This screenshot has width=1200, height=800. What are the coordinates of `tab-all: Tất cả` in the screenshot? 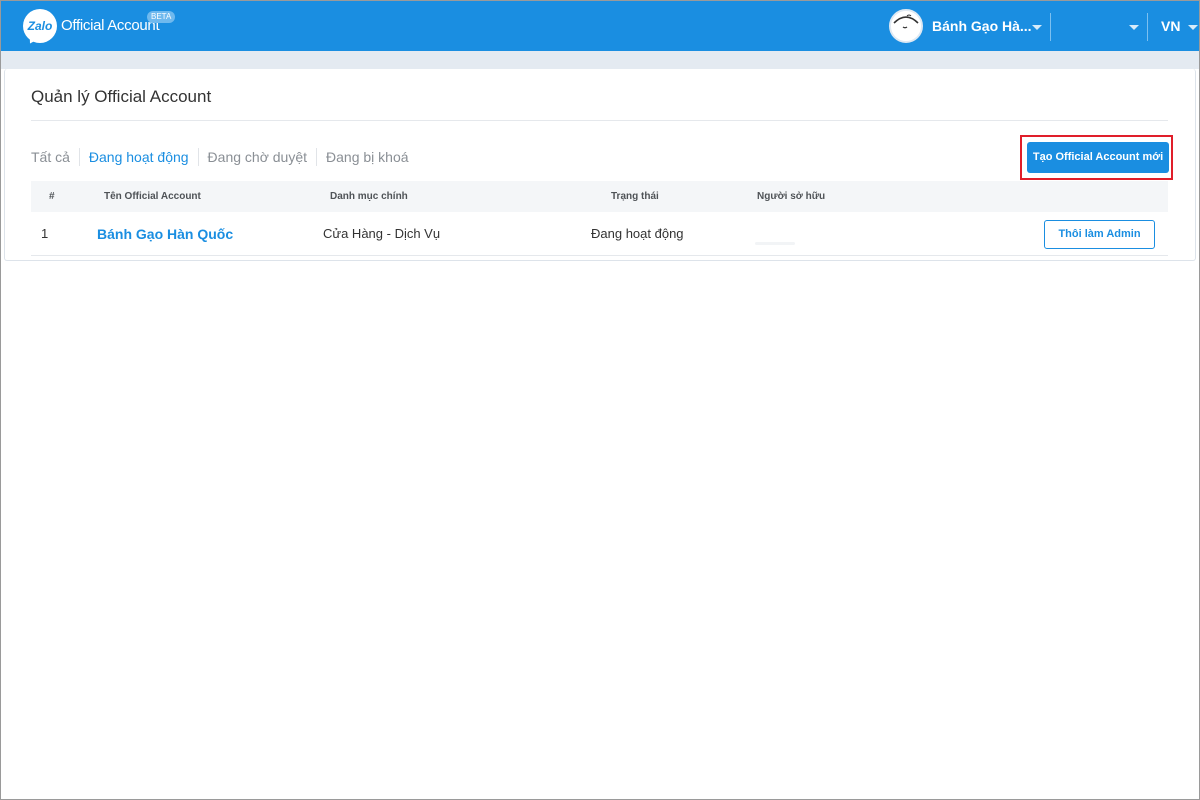 It's located at (55, 157).